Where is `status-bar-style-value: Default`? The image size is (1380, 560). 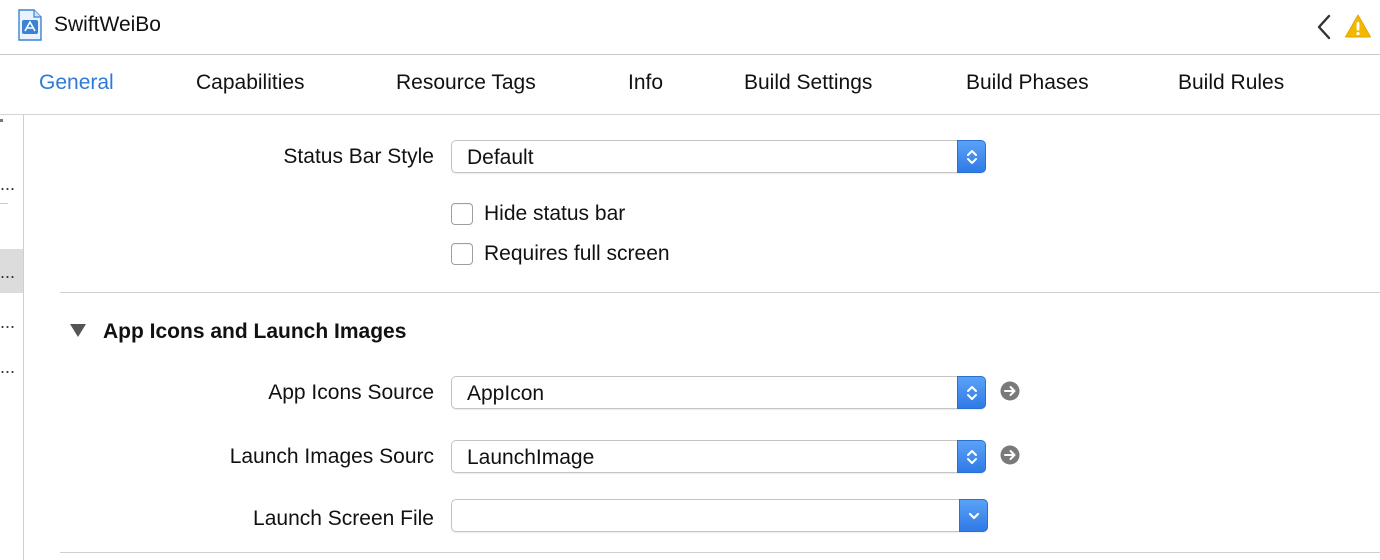
status-bar-style-value: Default is located at coordinates (500, 157).